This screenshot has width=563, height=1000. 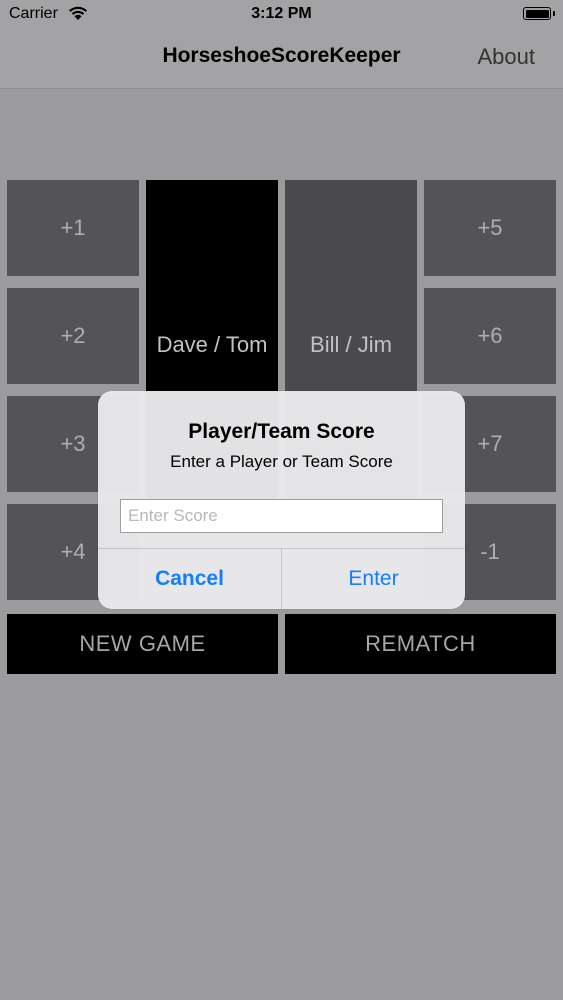 I want to click on alert-message: Enter a Player or Team Score, so click(x=281, y=461).